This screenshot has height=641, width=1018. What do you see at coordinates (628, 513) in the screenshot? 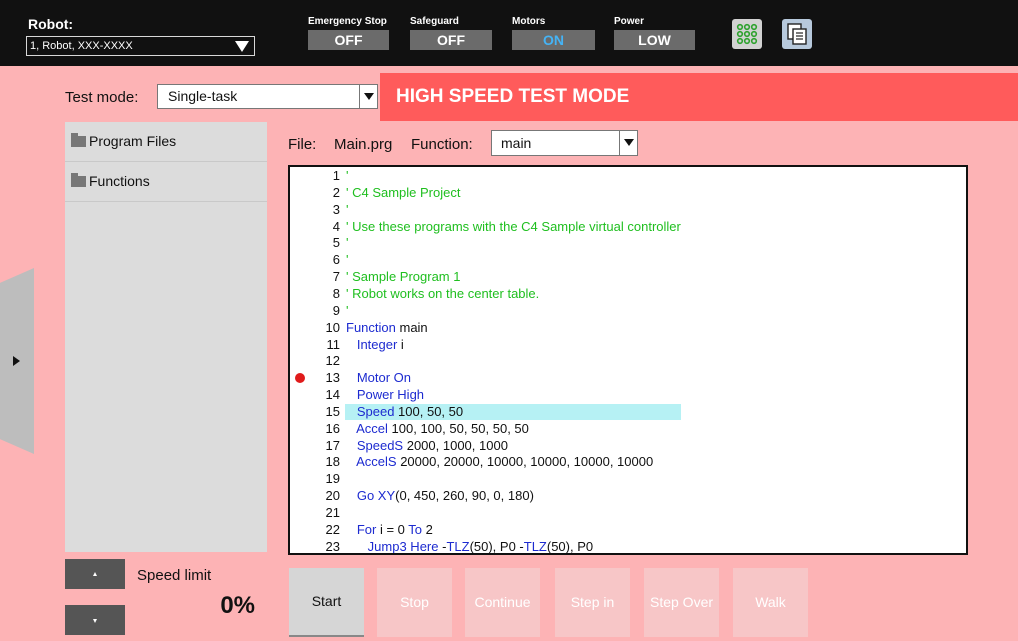
I see `code-line: 21` at bounding box center [628, 513].